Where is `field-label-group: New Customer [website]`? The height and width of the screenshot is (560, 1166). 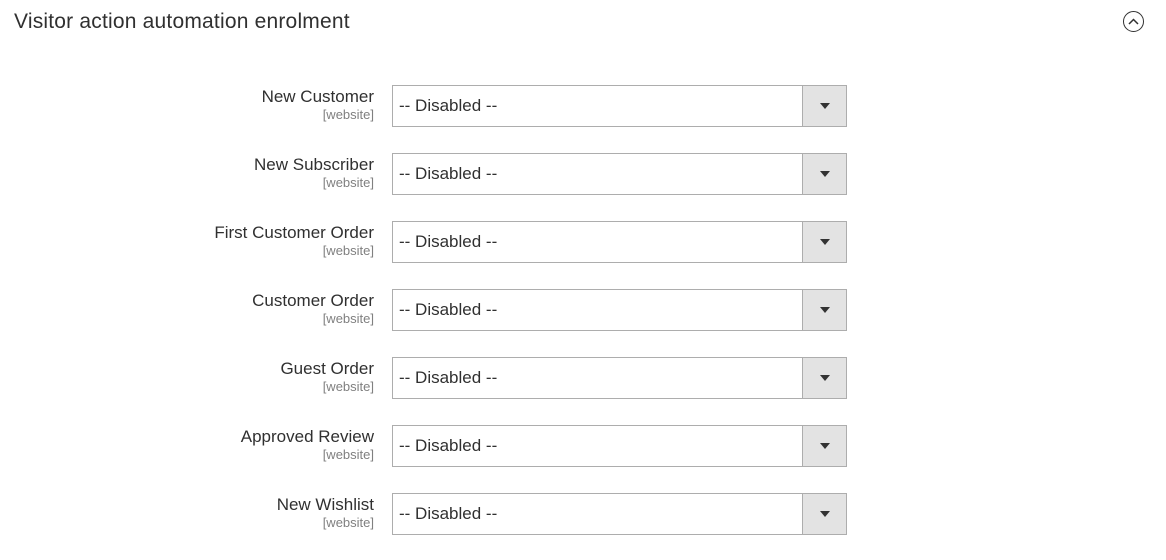
field-label-group: New Customer [website] is located at coordinates (318, 104).